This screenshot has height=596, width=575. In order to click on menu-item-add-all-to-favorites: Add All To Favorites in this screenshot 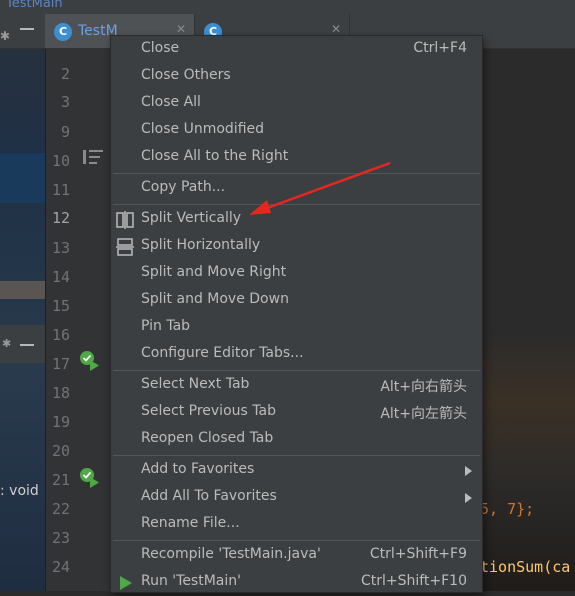, I will do `click(296, 497)`.